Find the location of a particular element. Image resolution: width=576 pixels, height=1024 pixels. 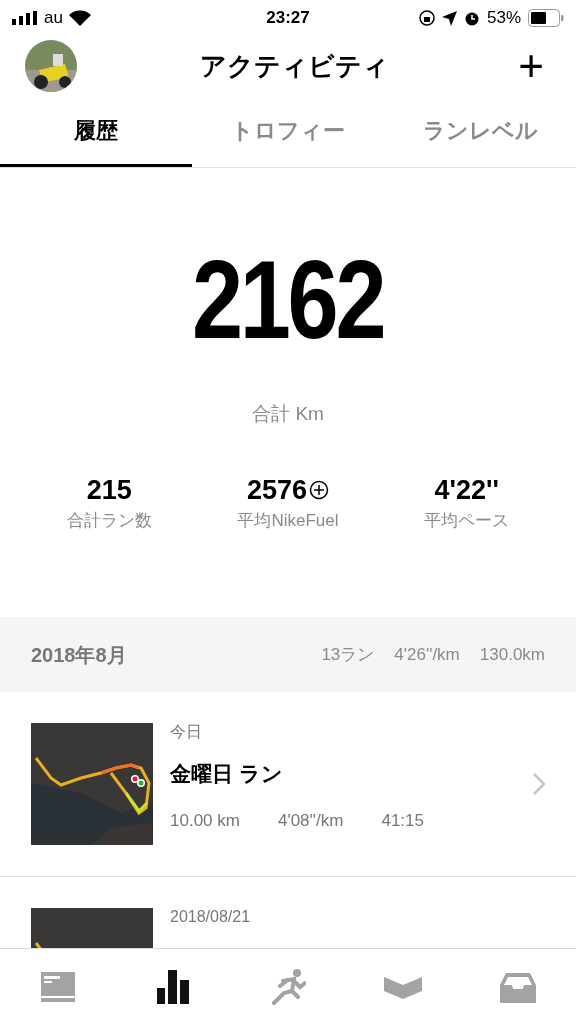

stat-label: 合計ラン数 is located at coordinates (109, 520).